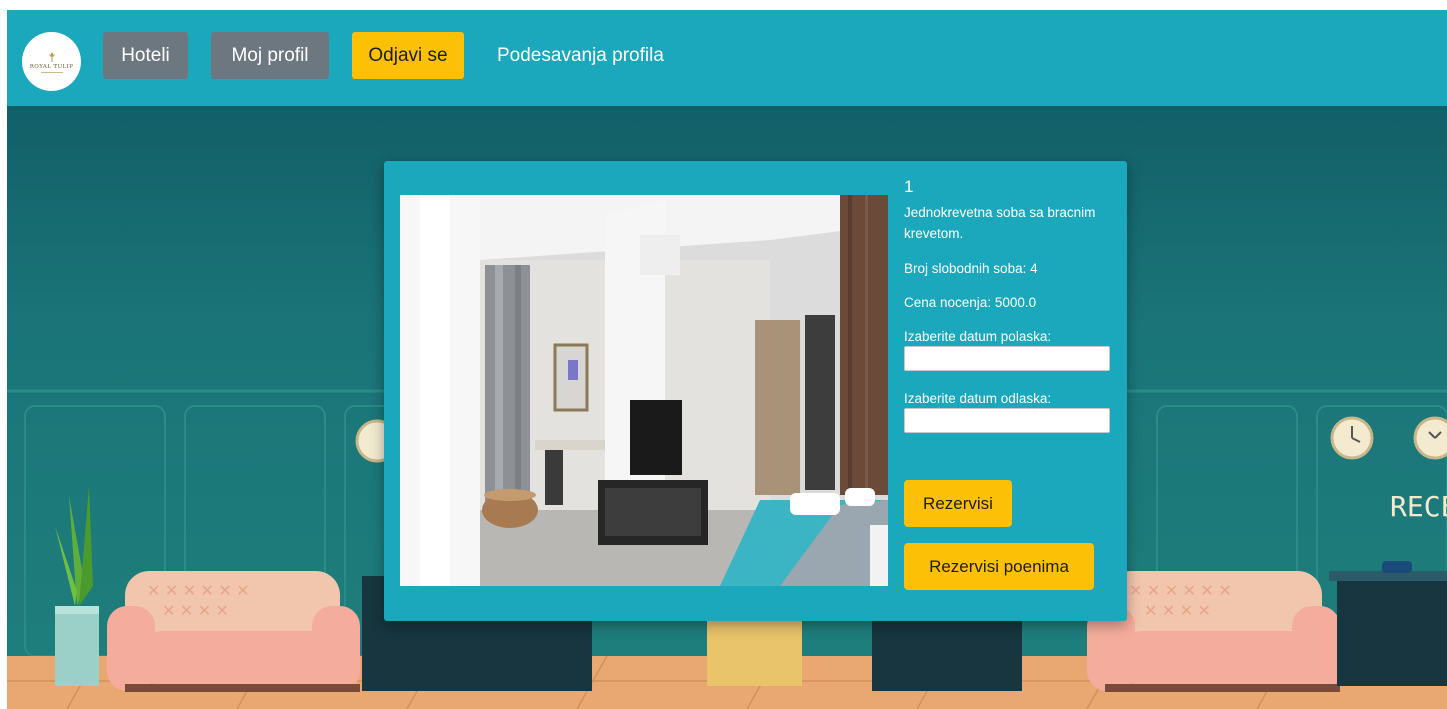 The width and height of the screenshot is (1447, 709). What do you see at coordinates (1000, 223) in the screenshot?
I see `room-description: Jednokrevetna soba sa bracnim krevetom.` at bounding box center [1000, 223].